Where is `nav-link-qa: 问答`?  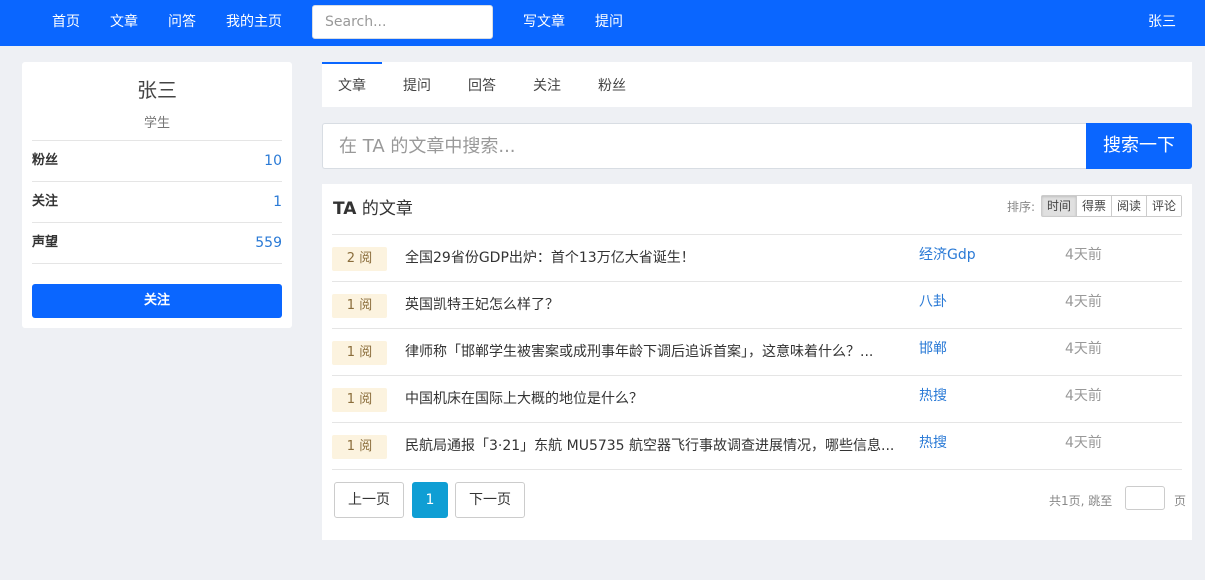
nav-link-qa: 问答 is located at coordinates (182, 23).